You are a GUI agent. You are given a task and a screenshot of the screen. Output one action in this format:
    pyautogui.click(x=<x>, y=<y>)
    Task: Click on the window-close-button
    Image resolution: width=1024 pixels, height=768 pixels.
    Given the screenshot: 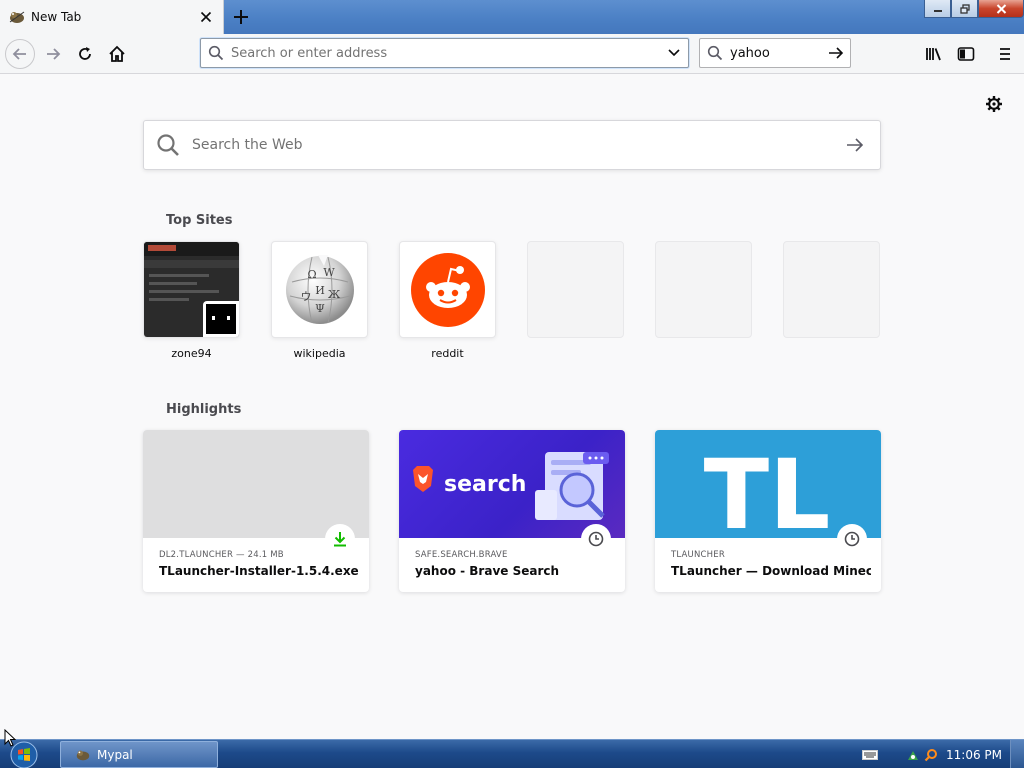 What is the action you would take?
    pyautogui.click(x=1001, y=9)
    